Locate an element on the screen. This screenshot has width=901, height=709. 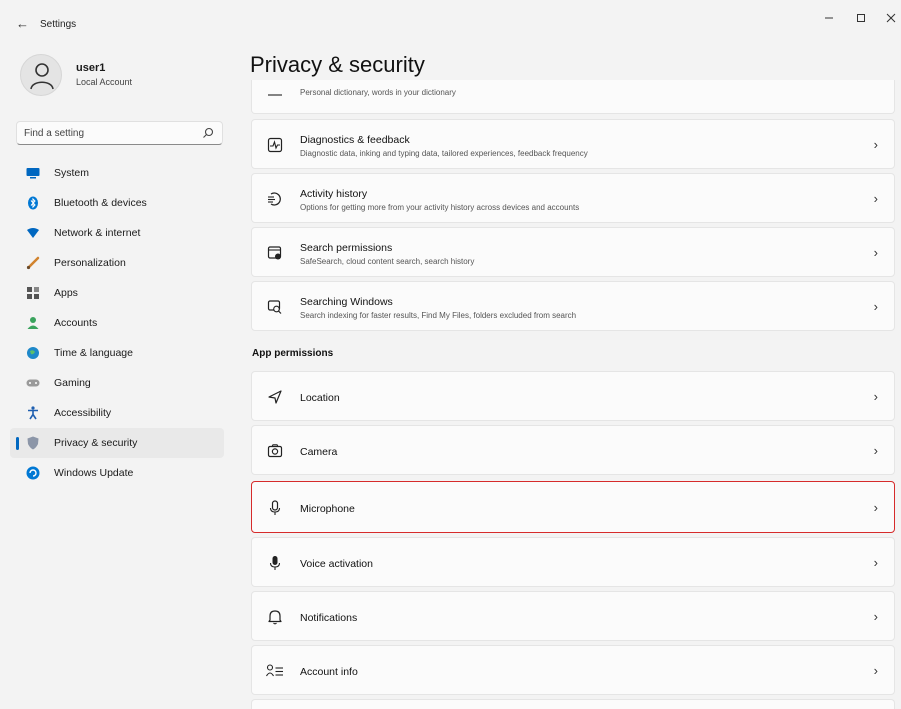
camera-icon is located at coordinates (275, 451).